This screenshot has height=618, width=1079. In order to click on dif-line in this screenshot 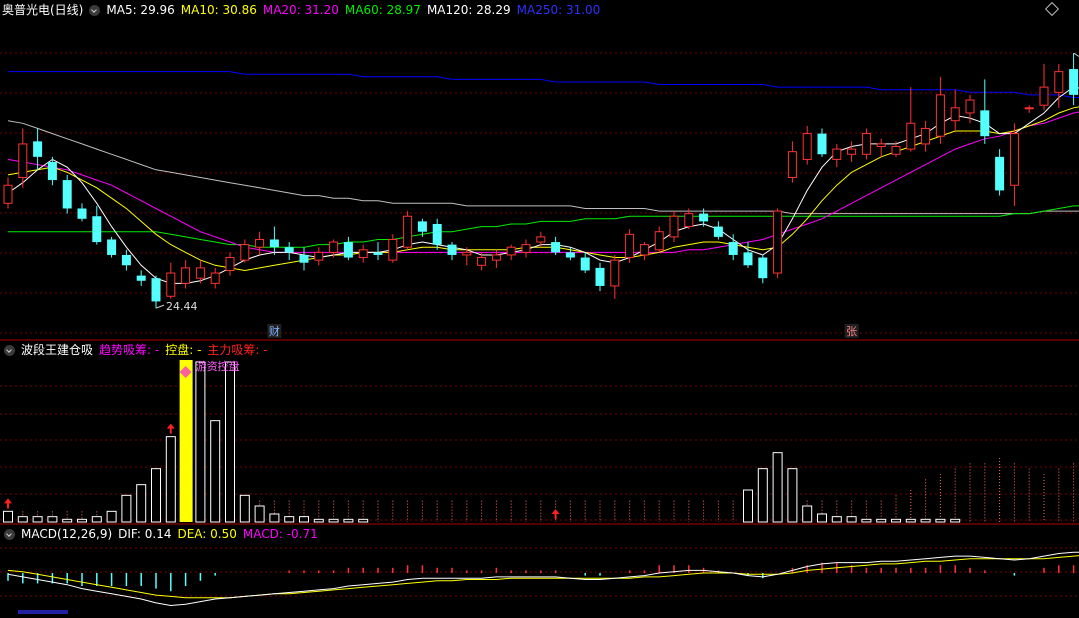, I will do `click(543, 579)`.